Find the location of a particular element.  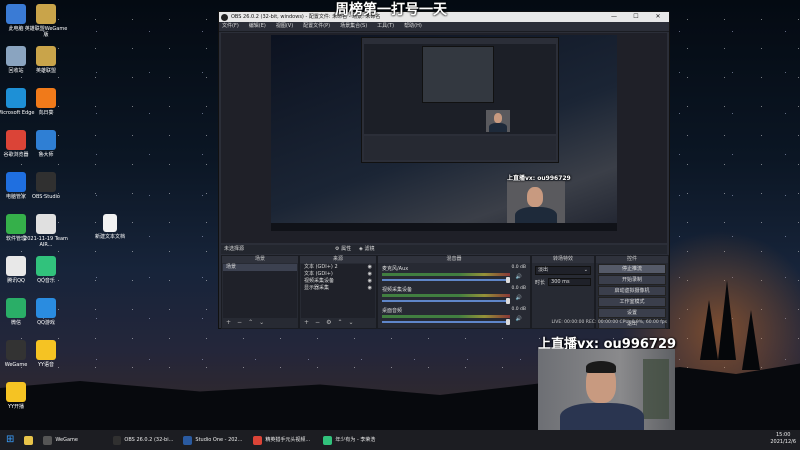

control-button: 工作室模式 is located at coordinates (632, 302).